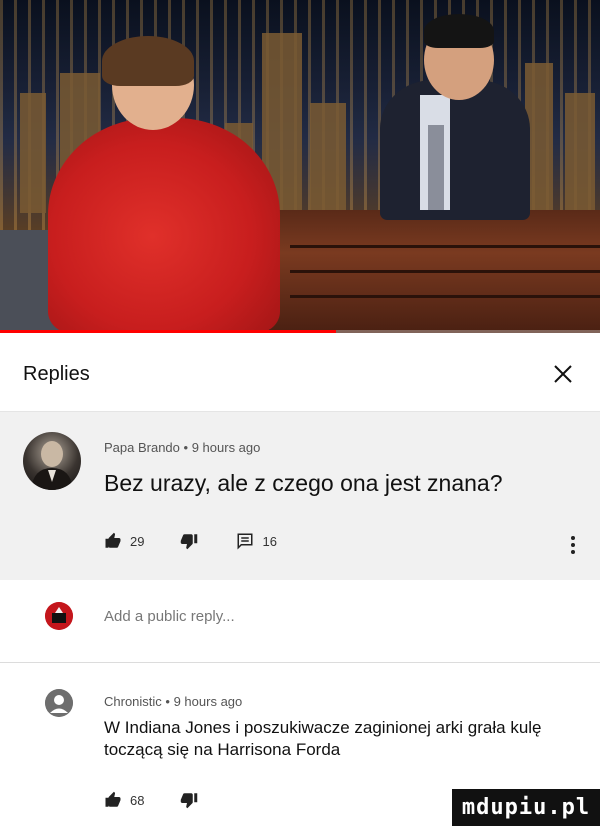  I want to click on close-button, so click(563, 374).